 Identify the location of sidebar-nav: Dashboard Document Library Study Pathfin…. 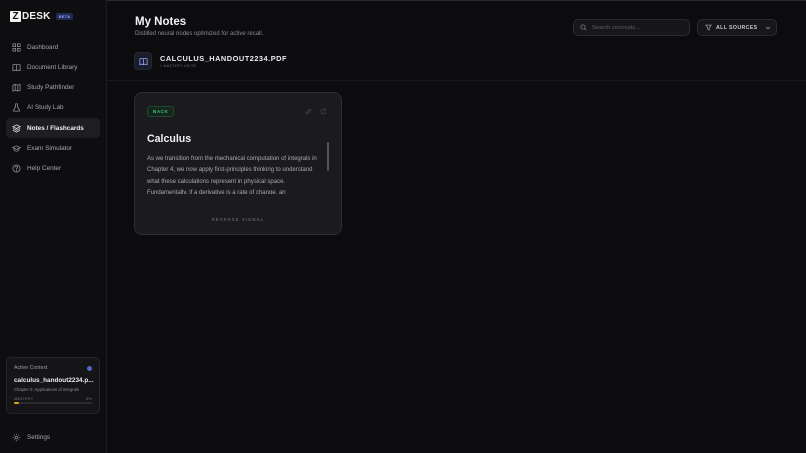
(53, 108).